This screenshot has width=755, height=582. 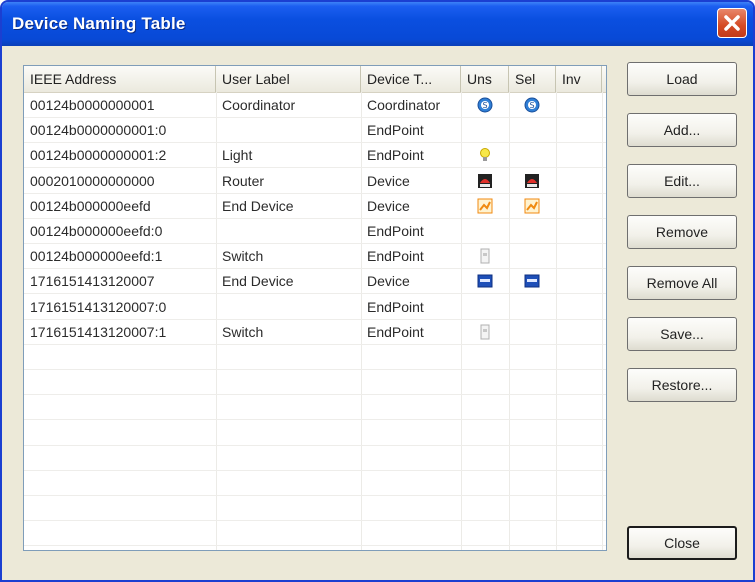 What do you see at coordinates (315, 332) in the screenshot?
I see `table-row: 1716151413120007:1 Switch EndPoint` at bounding box center [315, 332].